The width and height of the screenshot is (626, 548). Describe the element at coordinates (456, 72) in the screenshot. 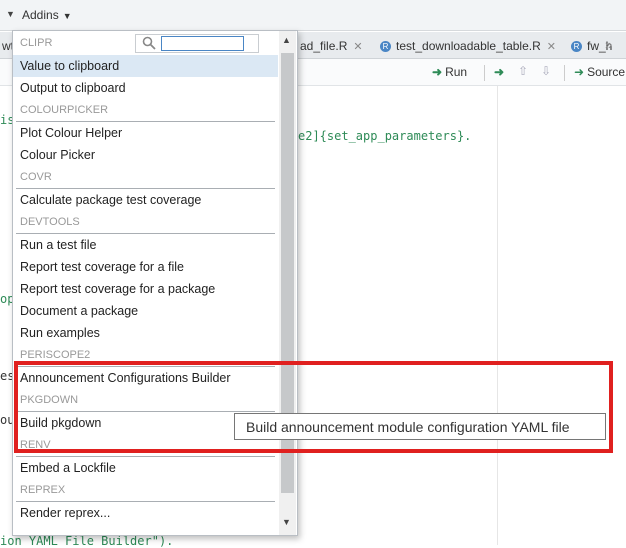

I see `run-label: Run` at that location.